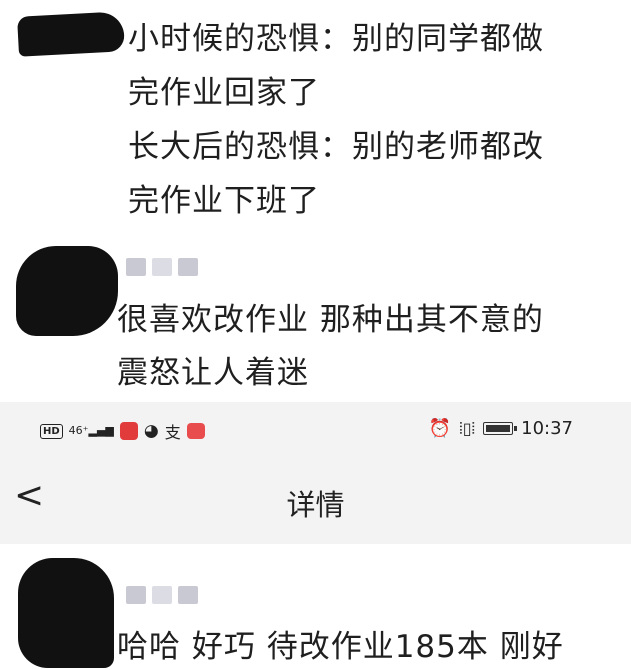 Image resolution: width=631 pixels, height=670 pixels. What do you see at coordinates (500, 428) in the screenshot?
I see `battery-icon` at bounding box center [500, 428].